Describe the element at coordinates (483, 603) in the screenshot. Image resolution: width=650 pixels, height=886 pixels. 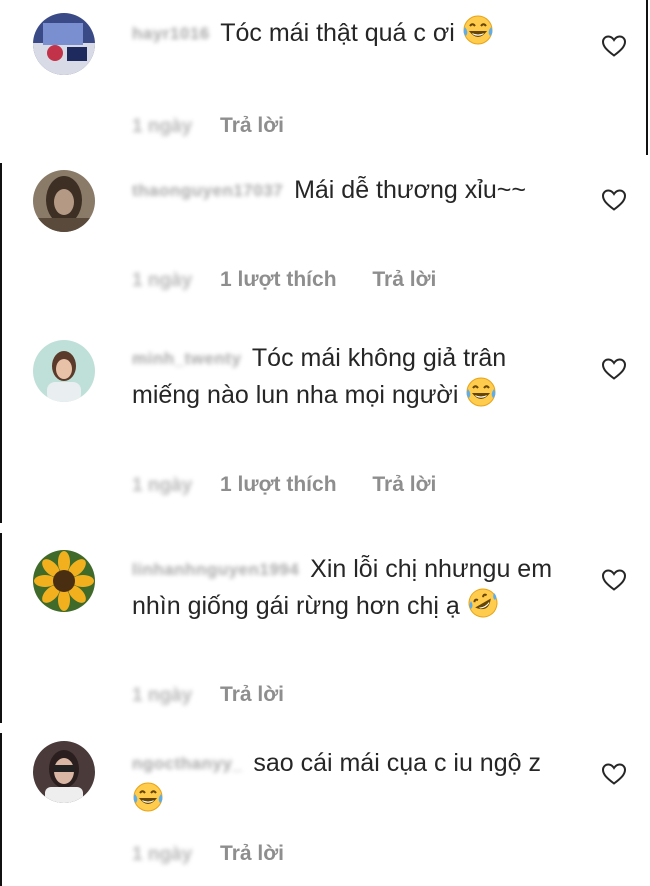
I see `rolling-on-floor-laughing-emoji` at that location.